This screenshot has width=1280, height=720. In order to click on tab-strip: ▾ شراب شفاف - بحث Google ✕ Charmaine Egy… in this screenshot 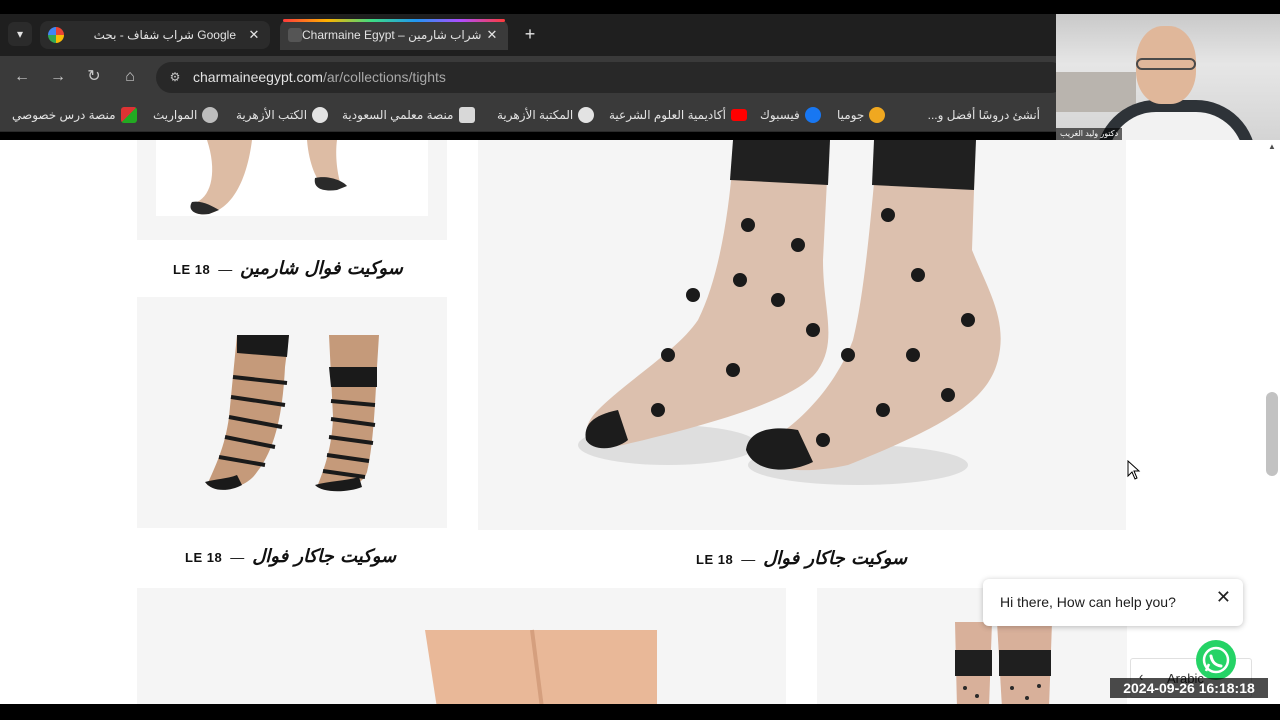, I will do `click(528, 35)`.